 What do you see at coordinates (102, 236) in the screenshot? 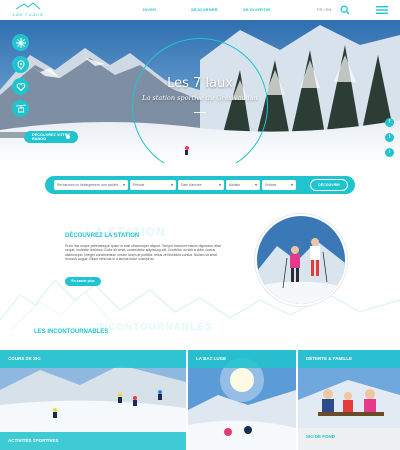
I see `station-title: DÉCOUVREZ LA STATION` at bounding box center [102, 236].